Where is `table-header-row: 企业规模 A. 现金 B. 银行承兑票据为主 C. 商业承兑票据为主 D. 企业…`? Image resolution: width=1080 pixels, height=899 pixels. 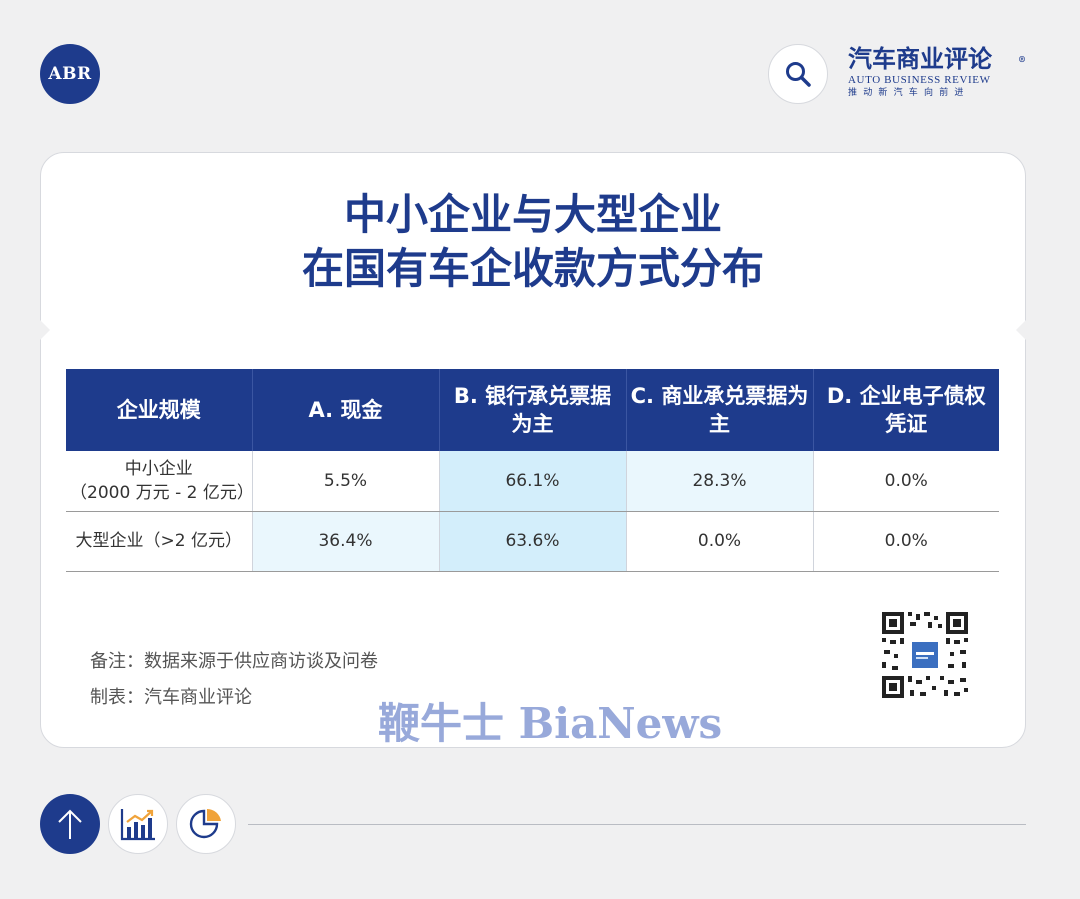
table-header-row: 企业规模 A. 现金 B. 银行承兑票据为主 C. 商业承兑票据为主 D. 企业… is located at coordinates (532, 410).